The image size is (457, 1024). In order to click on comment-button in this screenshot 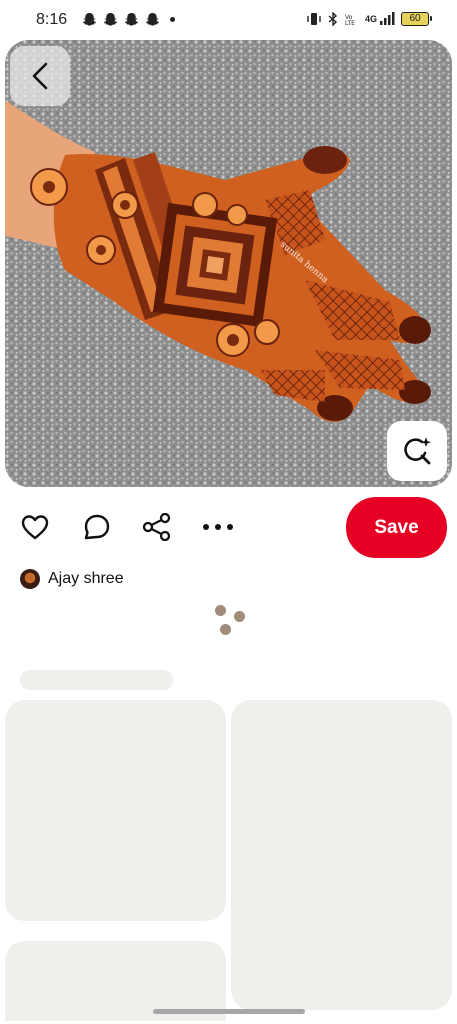, I will do `click(97, 527)`.